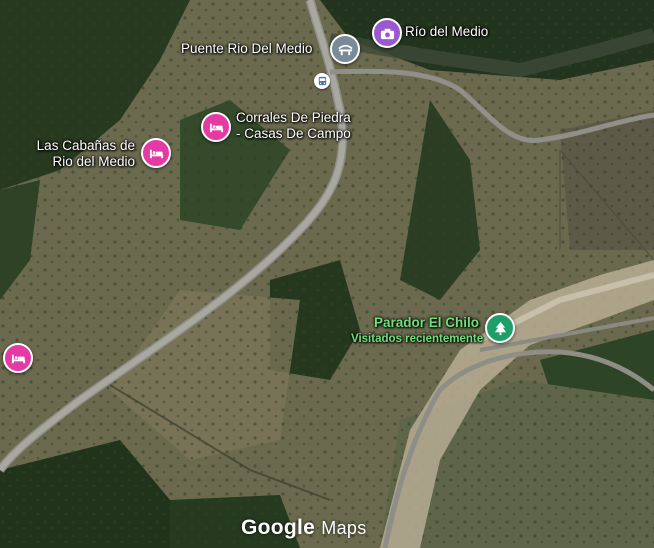  What do you see at coordinates (246, 49) in the screenshot?
I see `place-label-puente: Puente Rio Del Medio` at bounding box center [246, 49].